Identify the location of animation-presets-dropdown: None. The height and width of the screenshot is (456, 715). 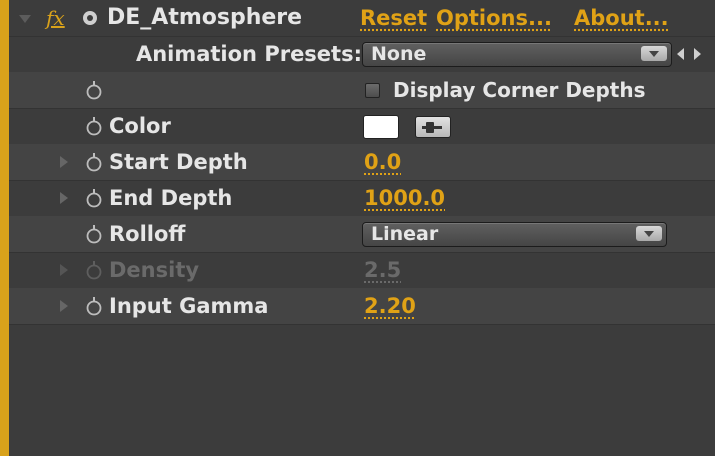
(517, 54).